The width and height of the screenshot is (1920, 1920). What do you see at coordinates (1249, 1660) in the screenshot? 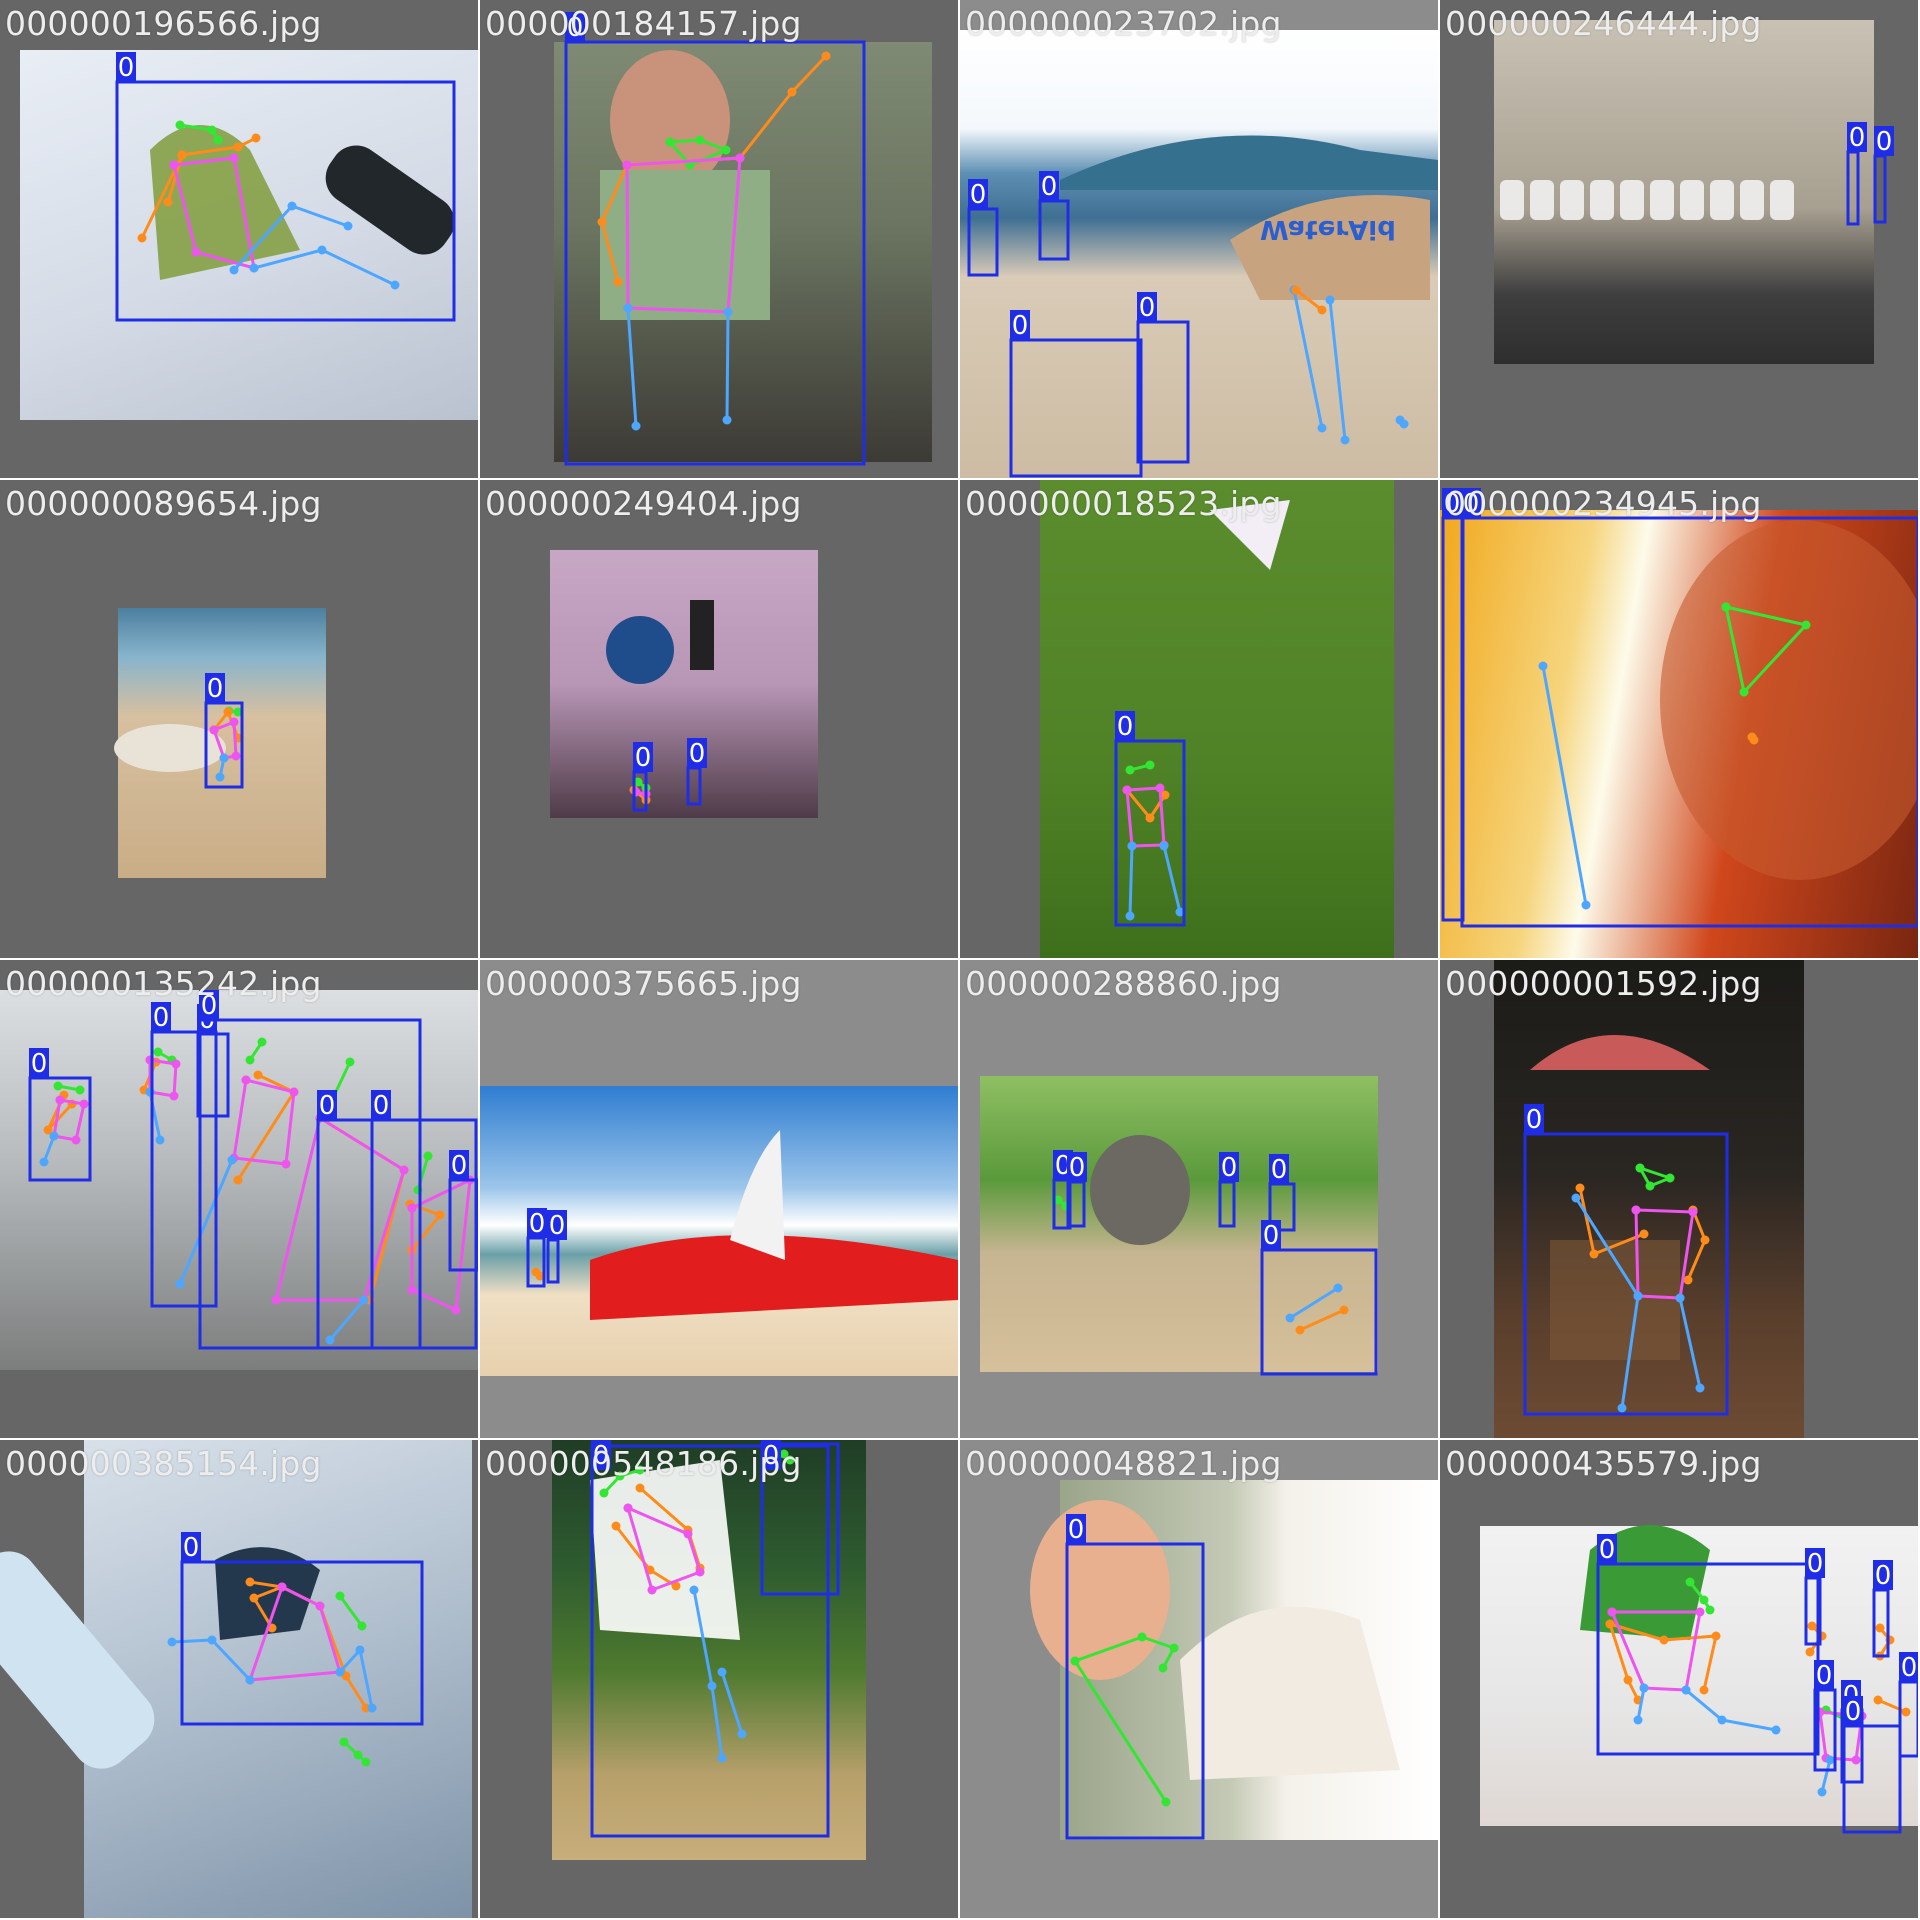
I see `photo-boy-and-goat` at bounding box center [1249, 1660].